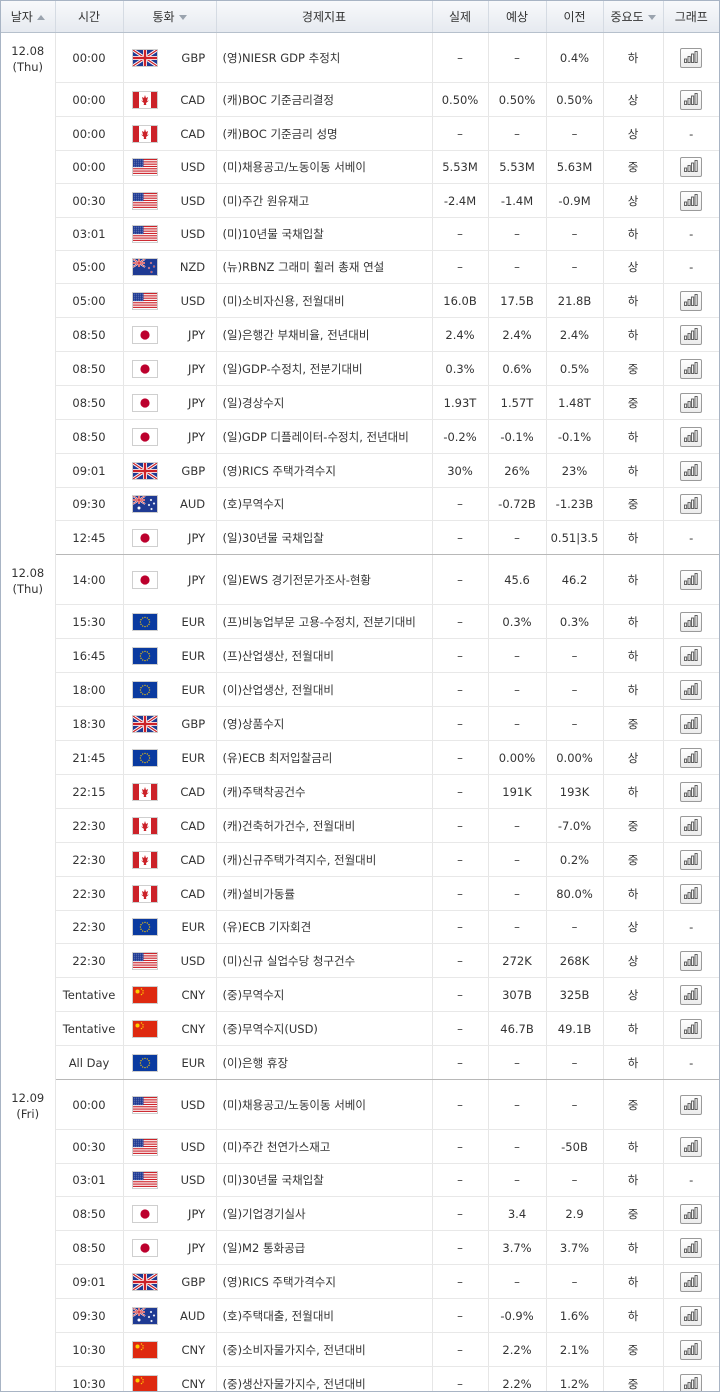 The image size is (720, 1392). What do you see at coordinates (324, 133) in the screenshot?
I see `indicator-cell: (캐)BOC 기준금리 성명` at bounding box center [324, 133].